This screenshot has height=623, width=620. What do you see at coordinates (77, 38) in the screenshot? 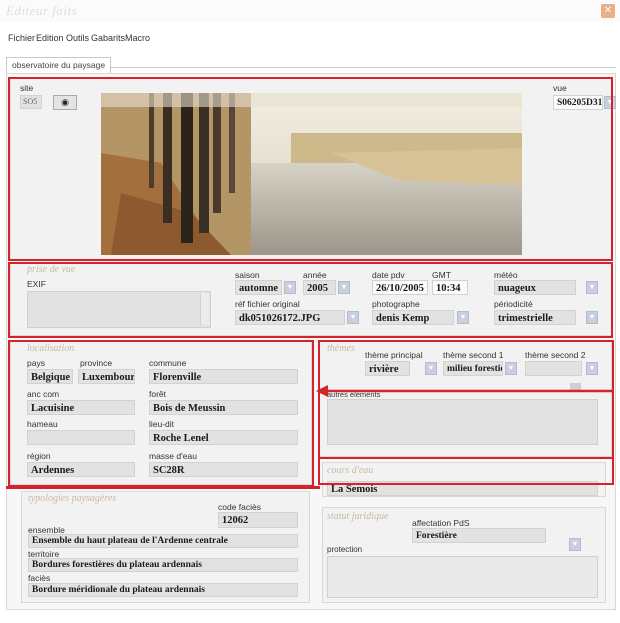
I see `menu-outils: Outils` at bounding box center [77, 38].